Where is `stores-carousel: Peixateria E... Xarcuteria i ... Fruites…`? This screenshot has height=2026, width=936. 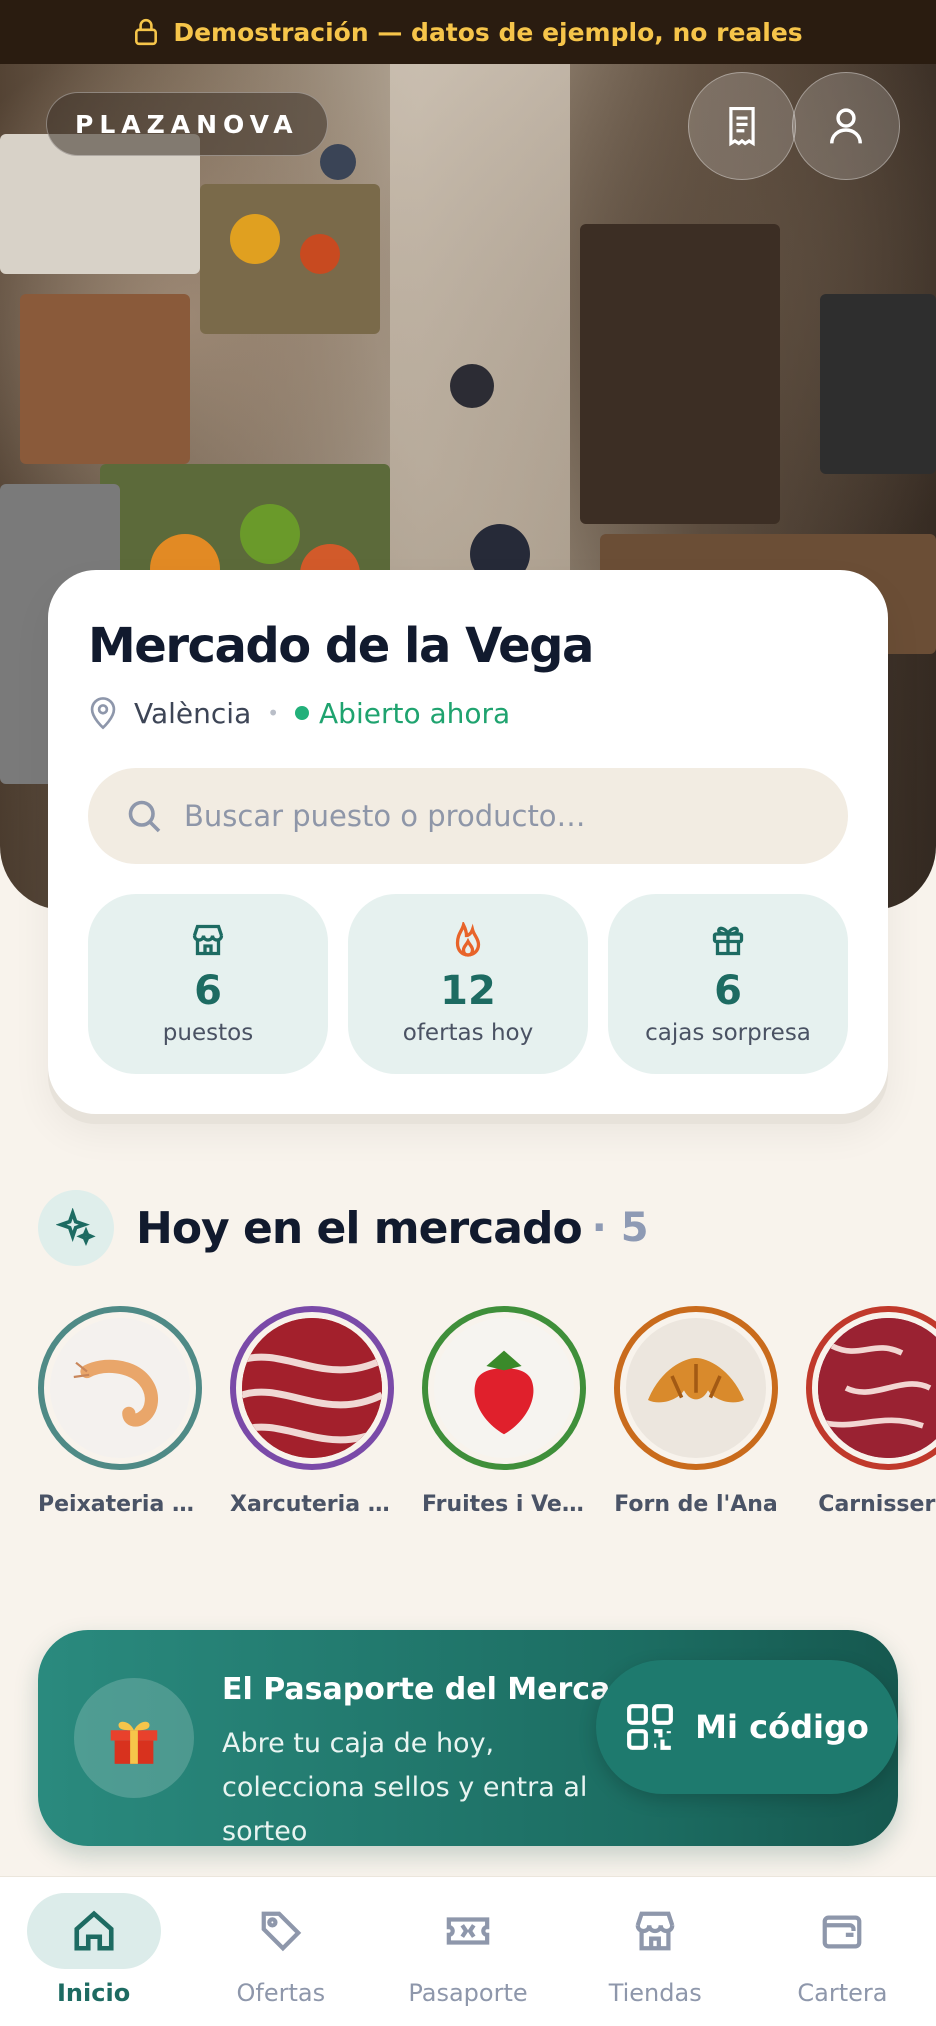
stores-carousel: Peixateria E... Xarcuteria i ... Fruites… is located at coordinates (487, 1416).